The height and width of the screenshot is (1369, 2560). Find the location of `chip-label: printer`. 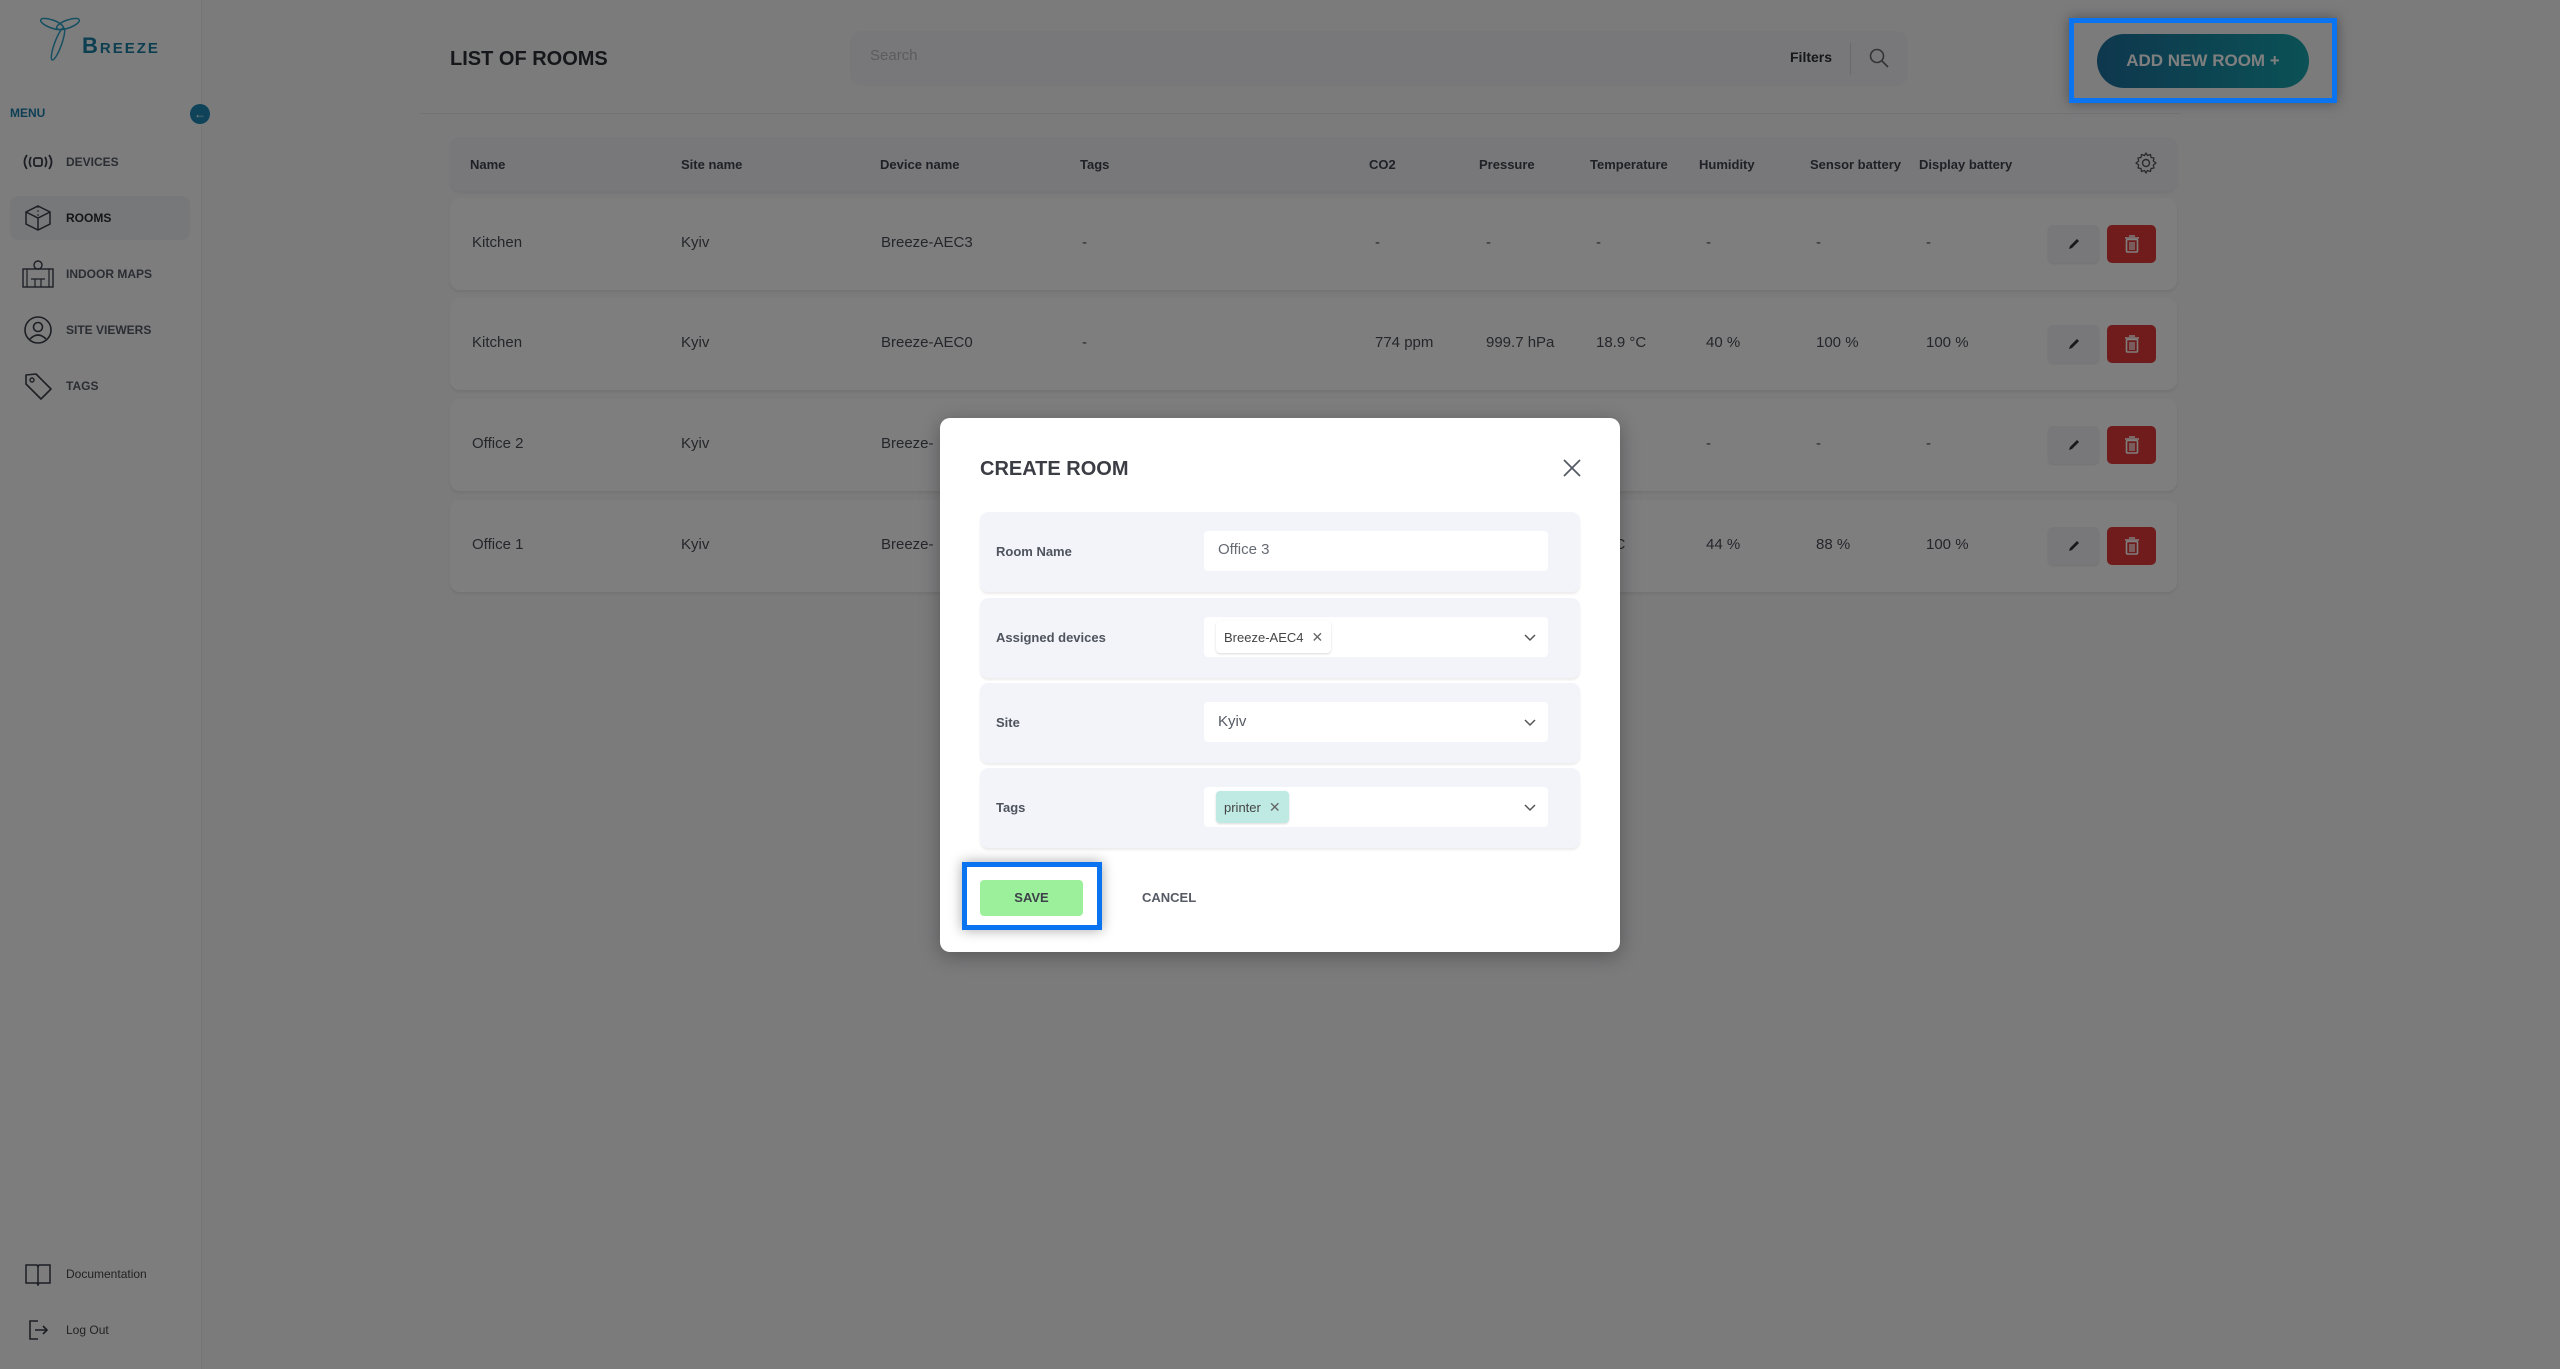

chip-label: printer is located at coordinates (1242, 807).